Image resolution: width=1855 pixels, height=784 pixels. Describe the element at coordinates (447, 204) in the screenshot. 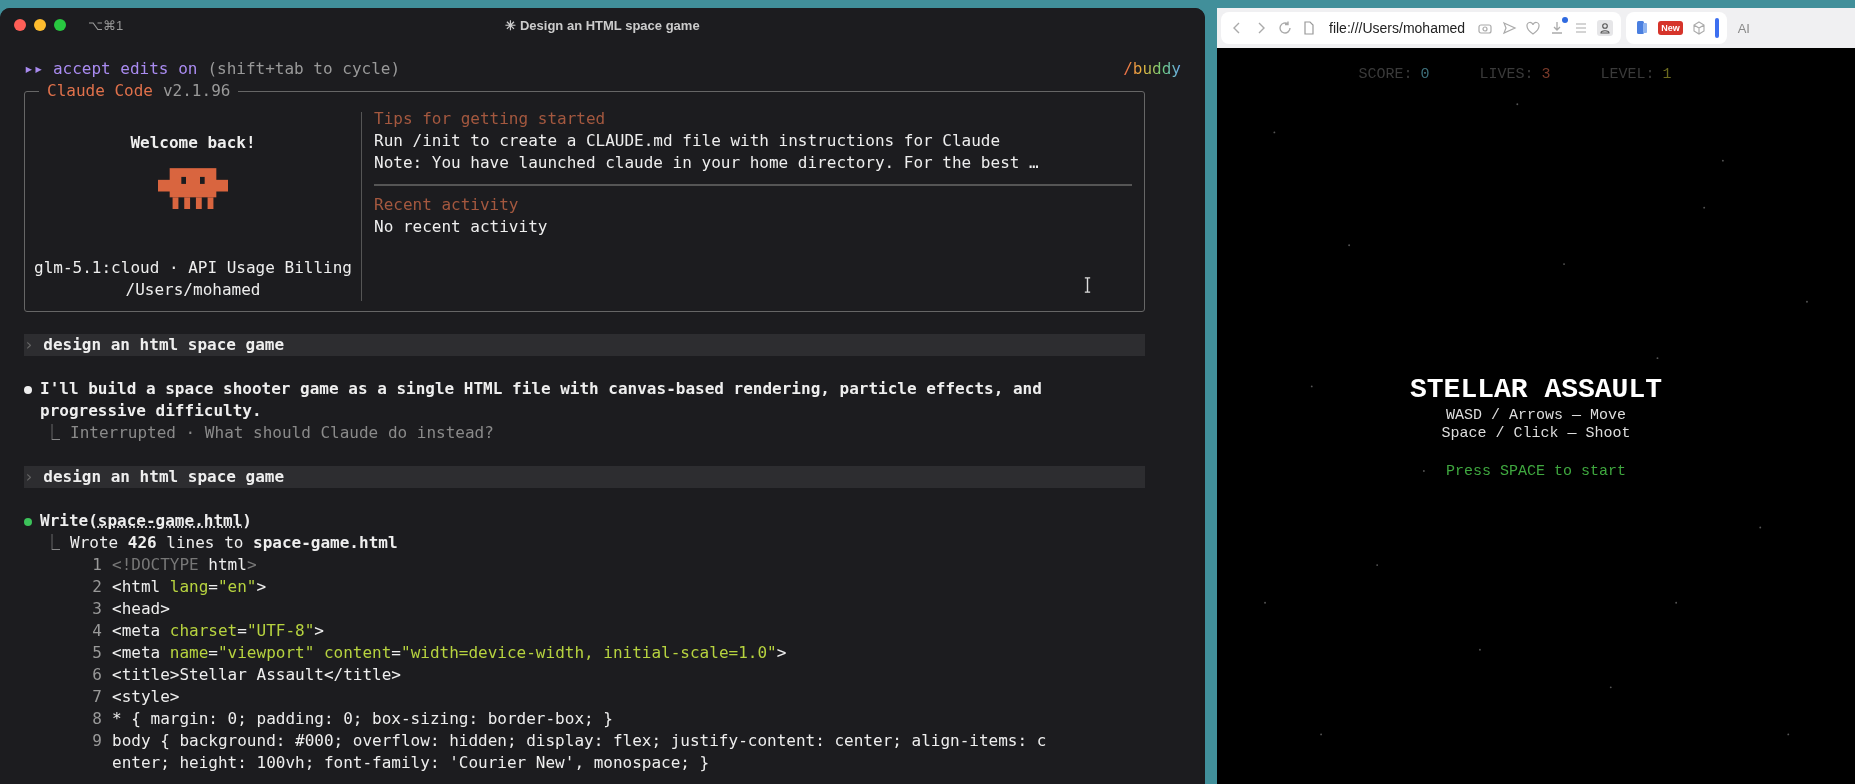

I see `section-heading: Recent activity` at that location.